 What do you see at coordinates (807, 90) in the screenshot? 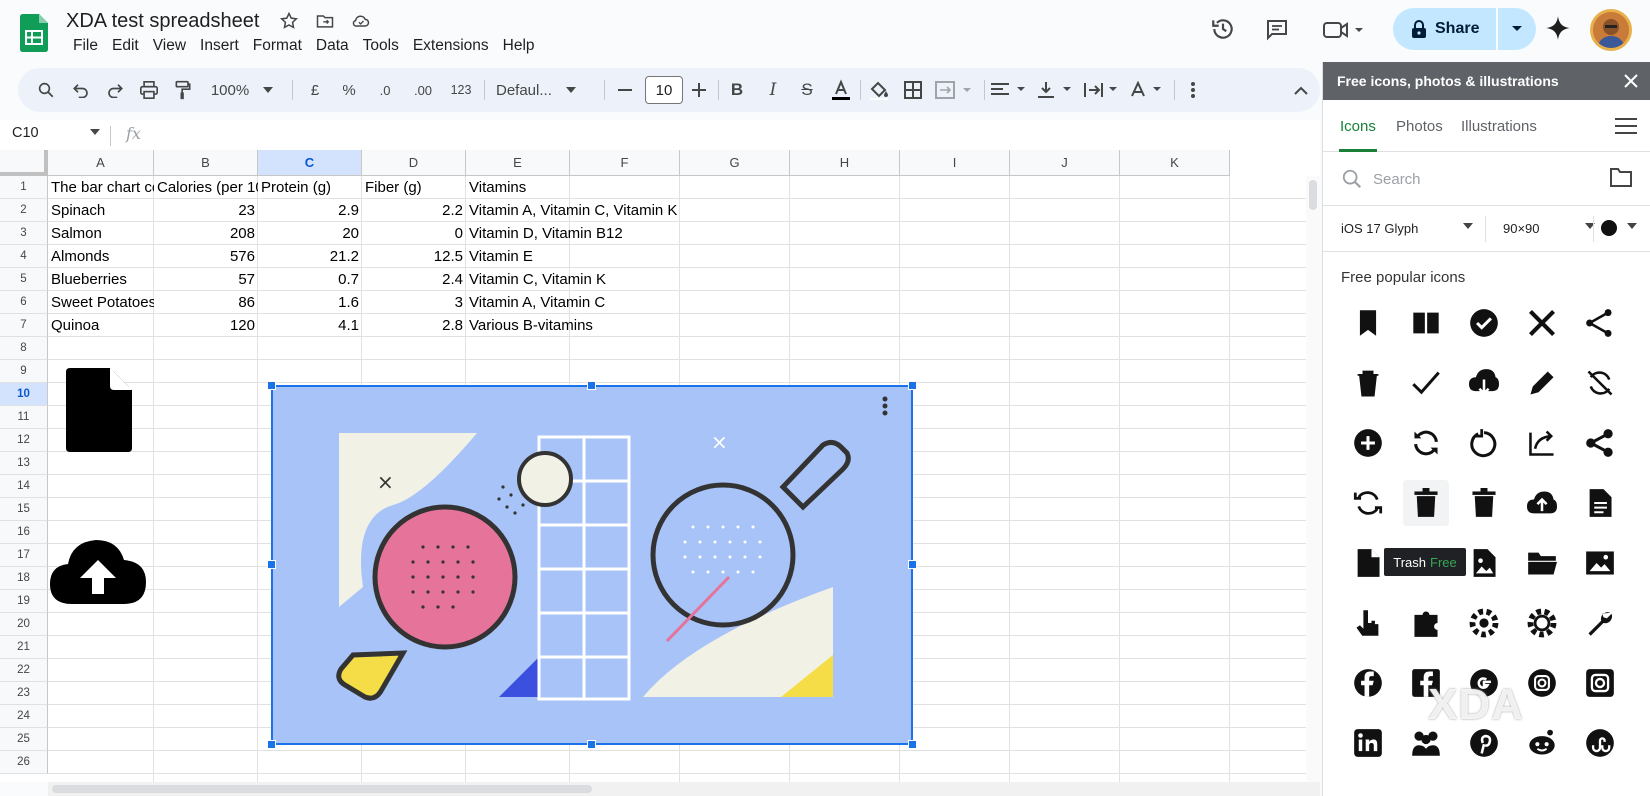
I see `strikethrough-icon: S` at bounding box center [807, 90].